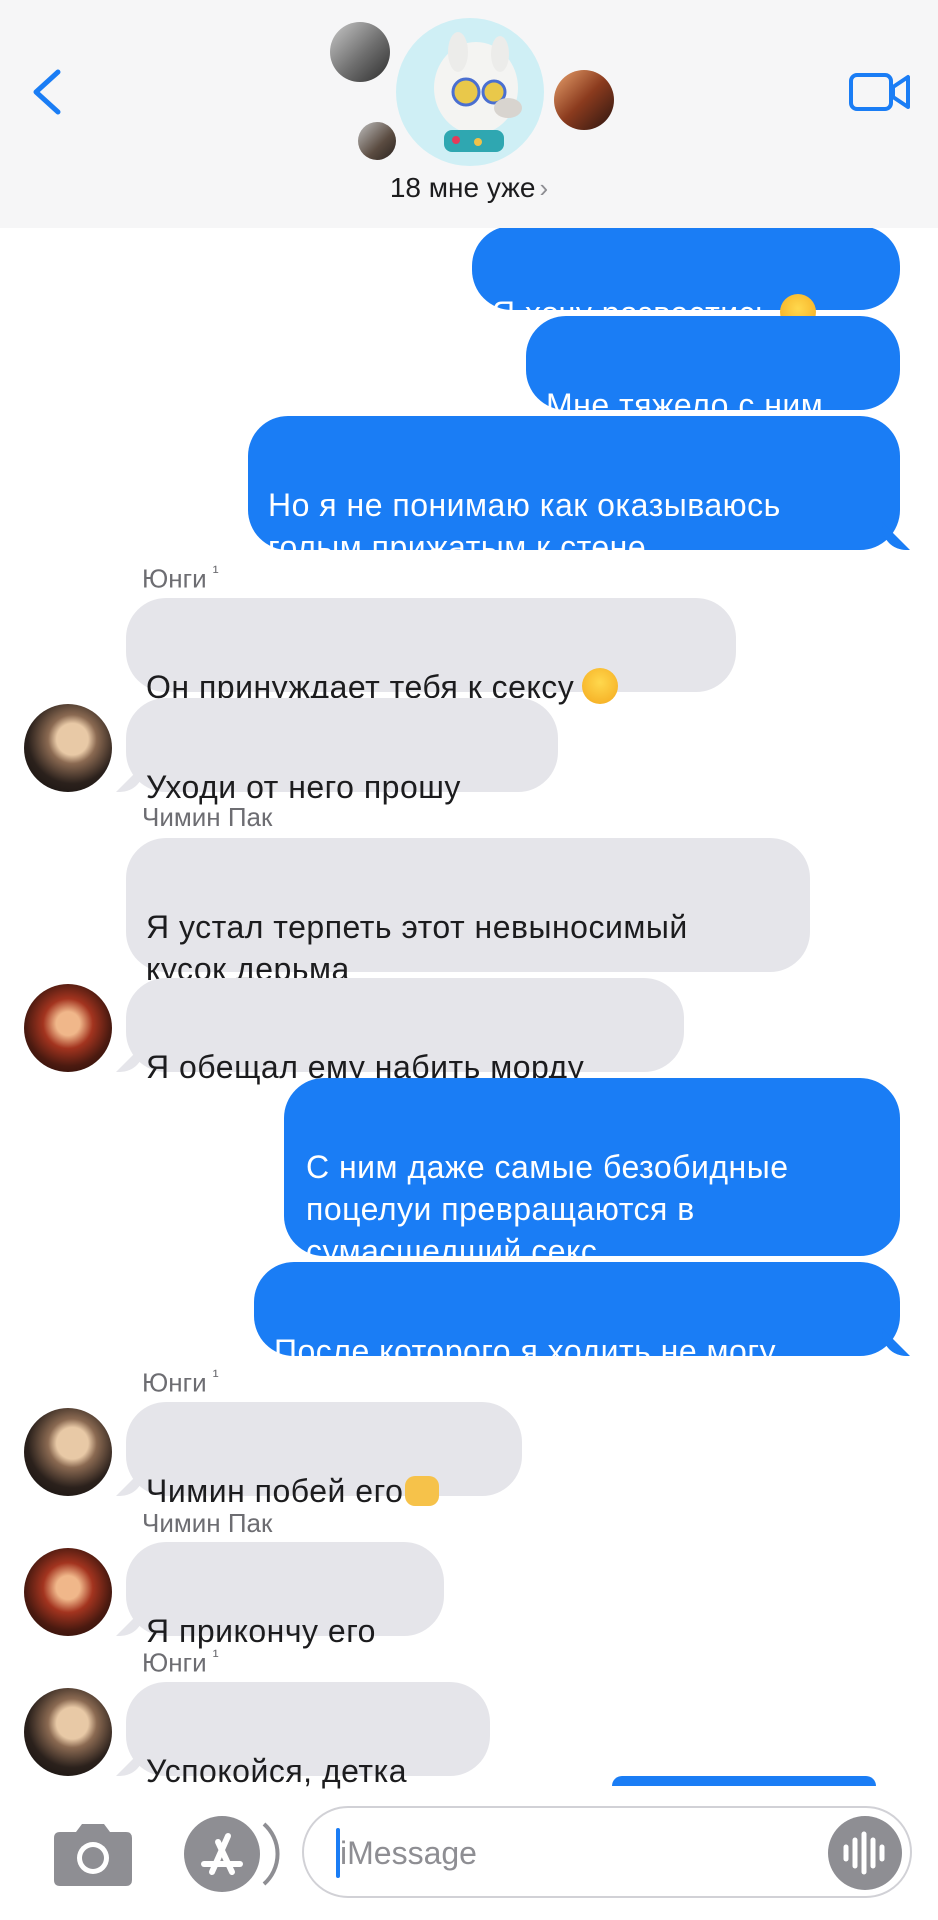  What do you see at coordinates (478, 92) in the screenshot?
I see `llama-image` at bounding box center [478, 92].